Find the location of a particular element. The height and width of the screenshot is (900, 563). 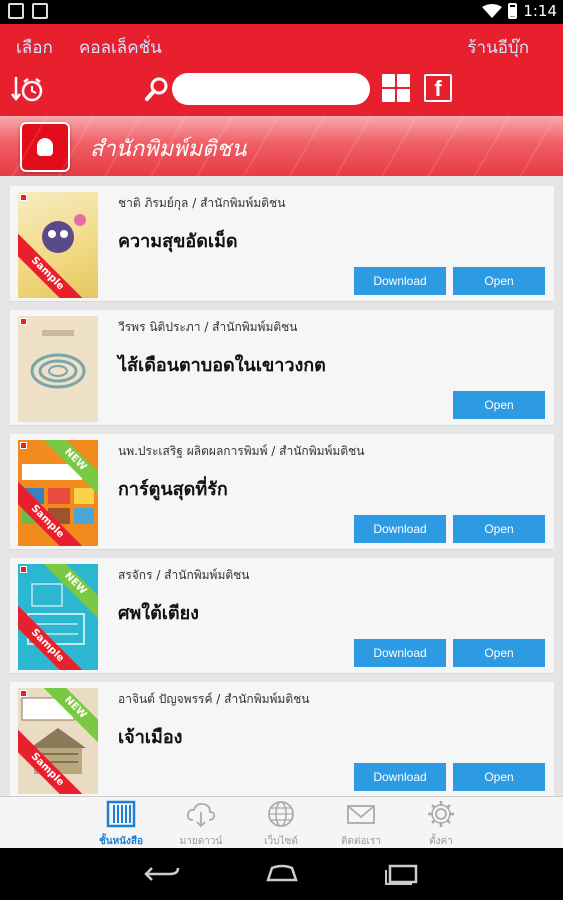

publisher-logo is located at coordinates (45, 147).